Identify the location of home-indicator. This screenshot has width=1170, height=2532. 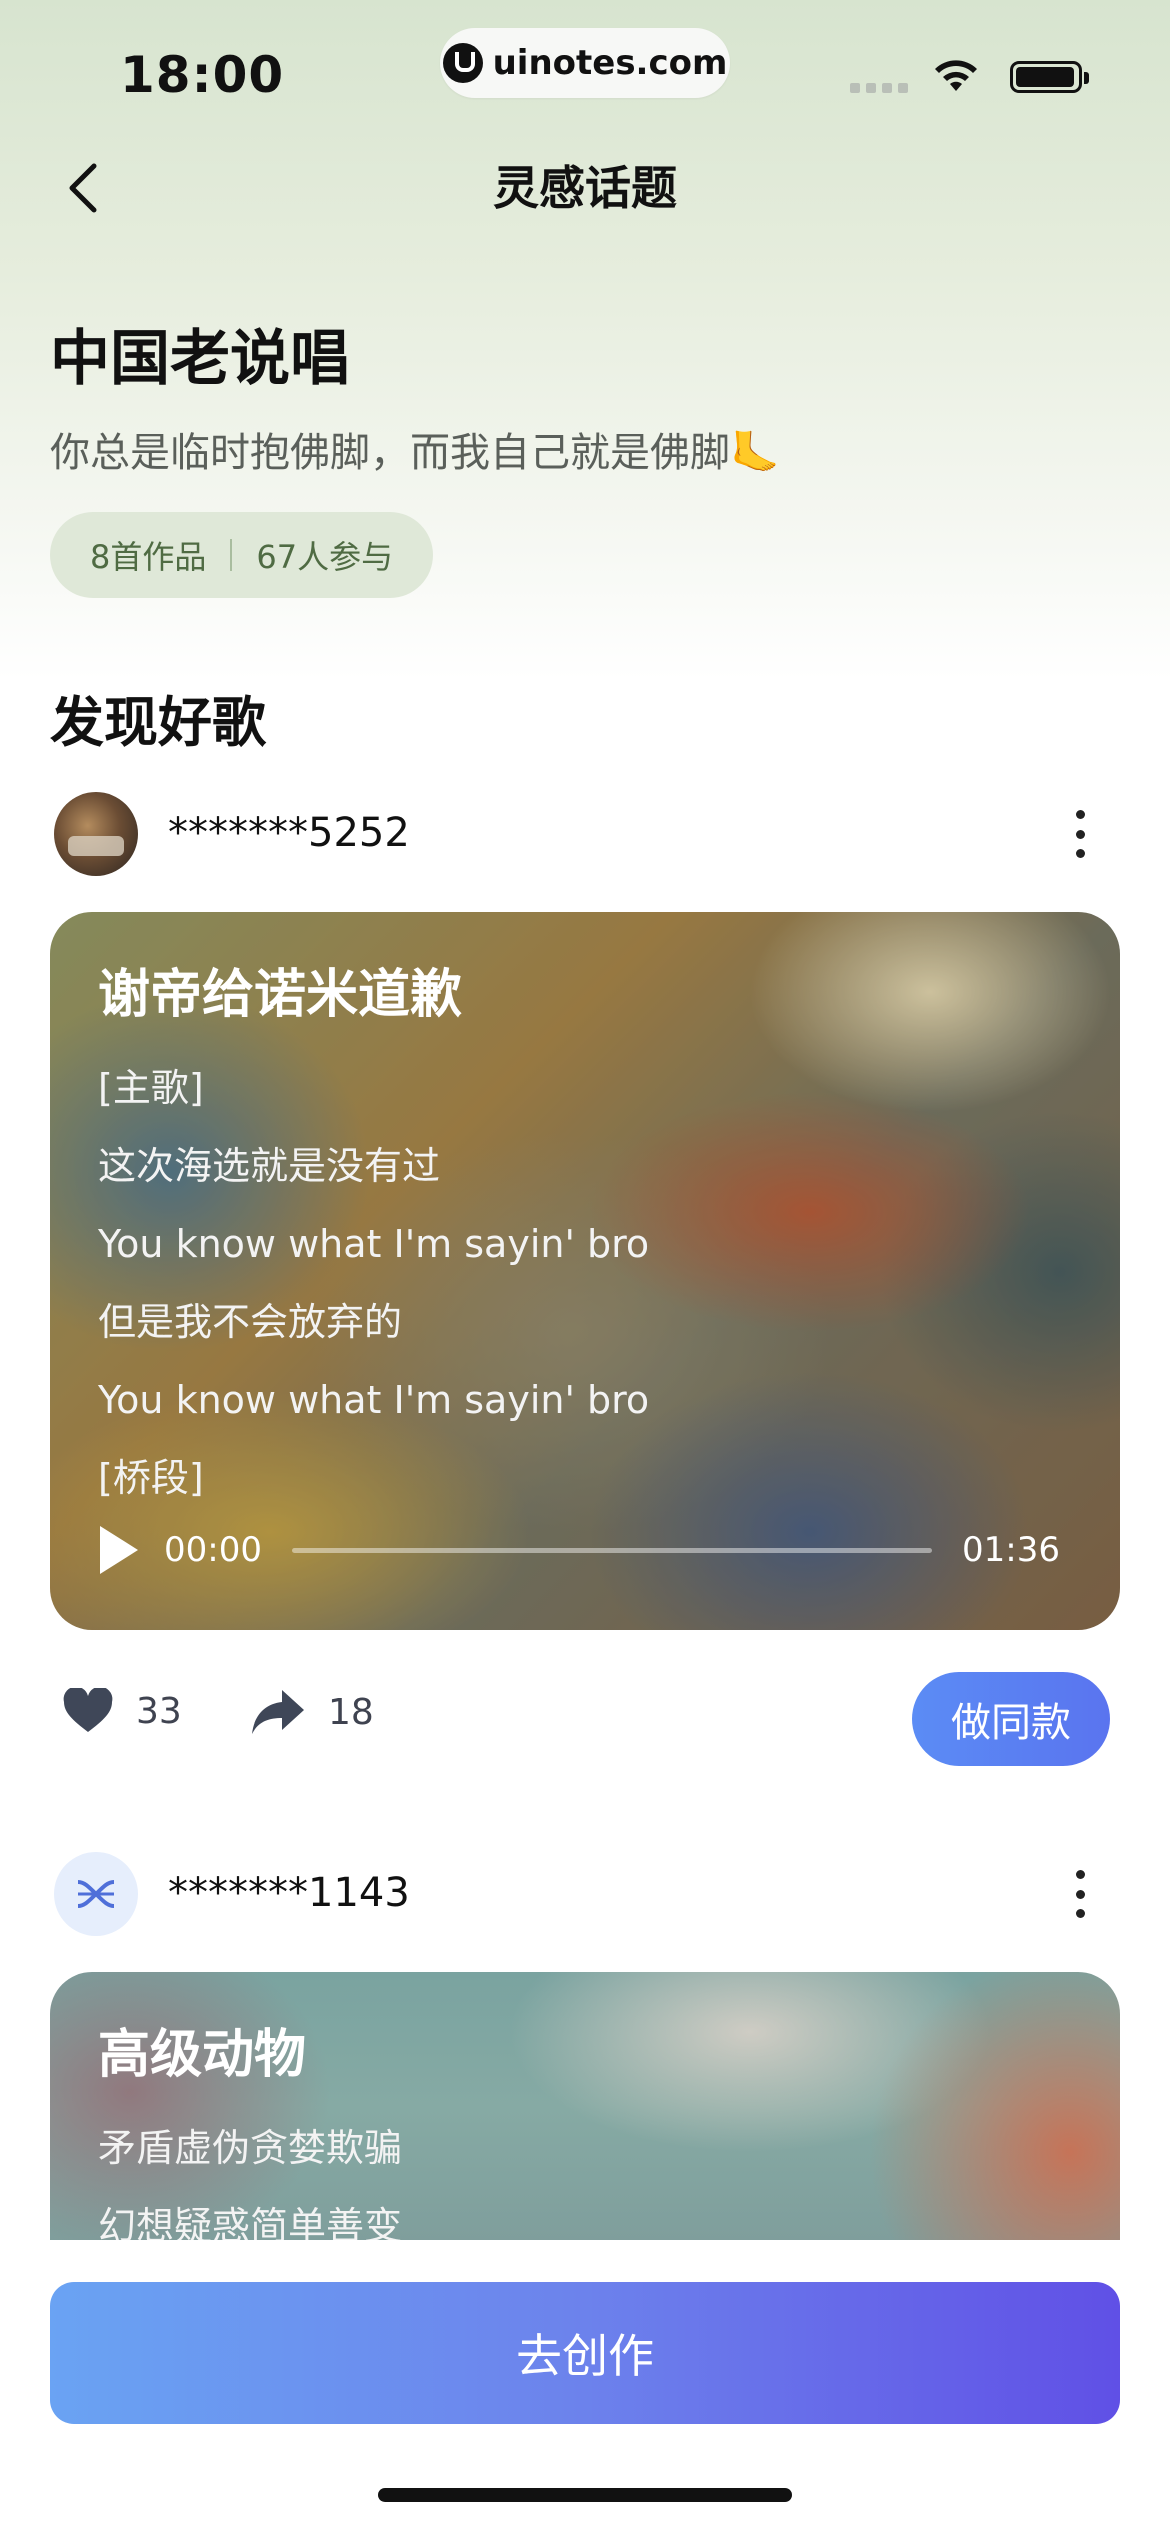
(585, 2495).